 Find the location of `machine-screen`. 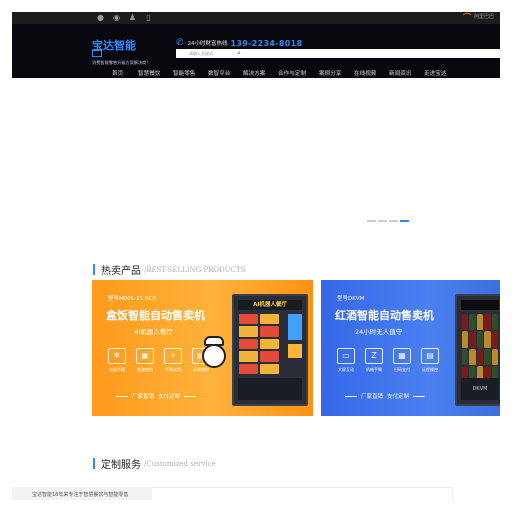

machine-screen is located at coordinates (295, 327).